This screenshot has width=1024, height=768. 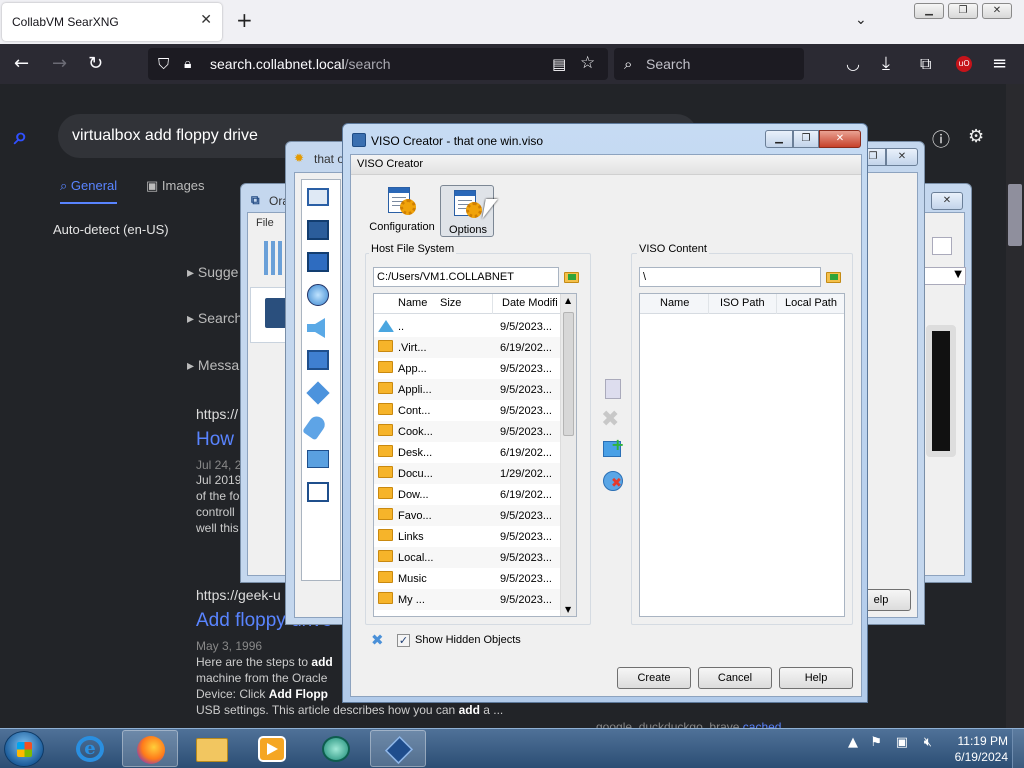 What do you see at coordinates (212, 272) in the screenshot?
I see `suggestions-toggle: ▸ Sugge` at bounding box center [212, 272].